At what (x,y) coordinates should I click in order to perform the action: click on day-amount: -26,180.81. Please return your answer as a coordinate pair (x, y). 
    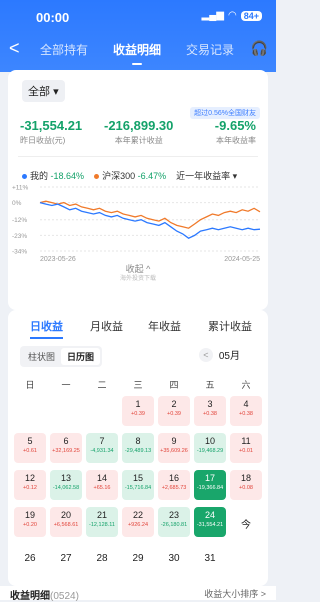
    Looking at the image, I should click on (174, 525).